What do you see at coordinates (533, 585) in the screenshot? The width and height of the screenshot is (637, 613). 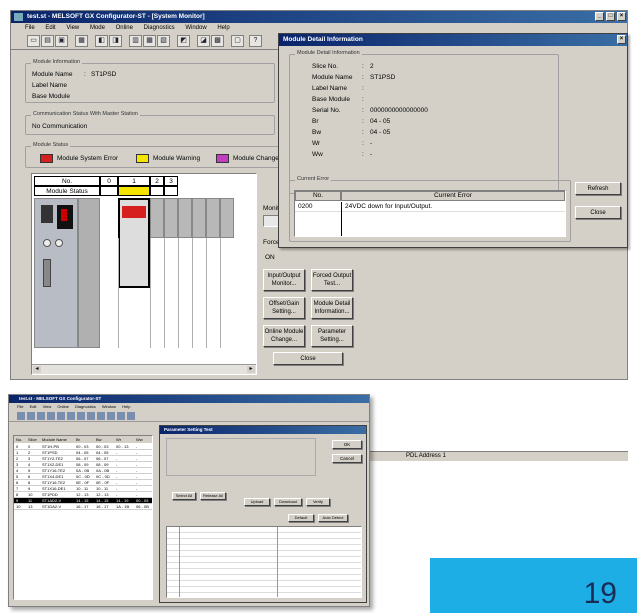 I see `page-number-tab: 19` at bounding box center [533, 585].